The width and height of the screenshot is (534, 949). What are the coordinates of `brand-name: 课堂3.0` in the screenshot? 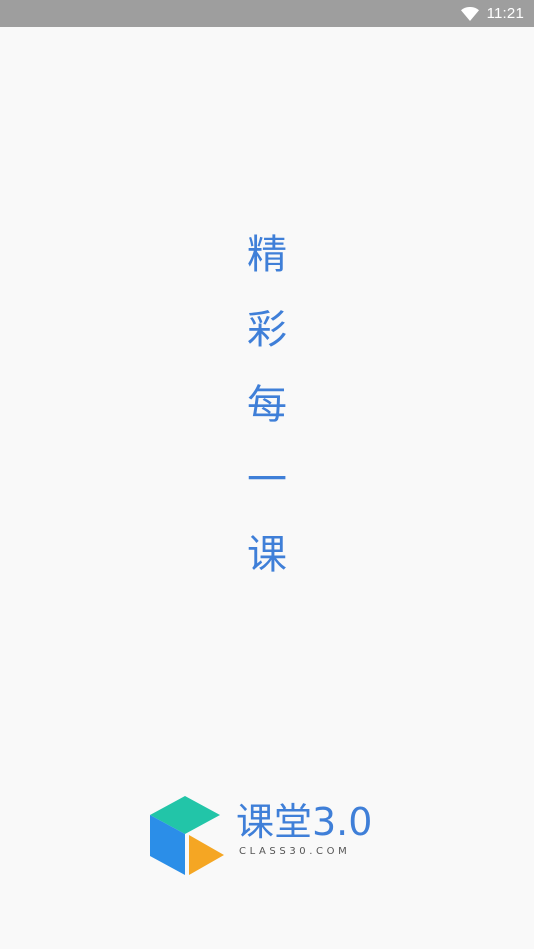 It's located at (304, 822).